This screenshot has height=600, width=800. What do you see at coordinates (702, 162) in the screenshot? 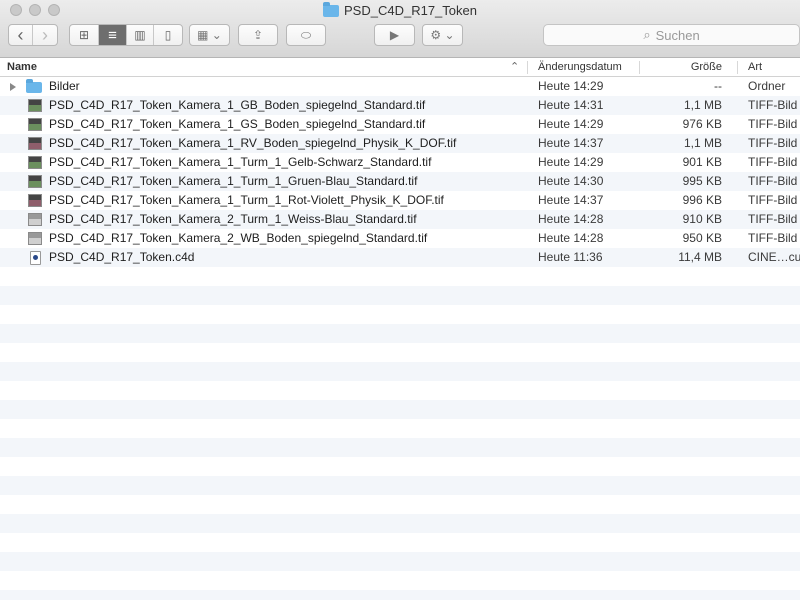
I see `file-size: 901 KB` at bounding box center [702, 162].